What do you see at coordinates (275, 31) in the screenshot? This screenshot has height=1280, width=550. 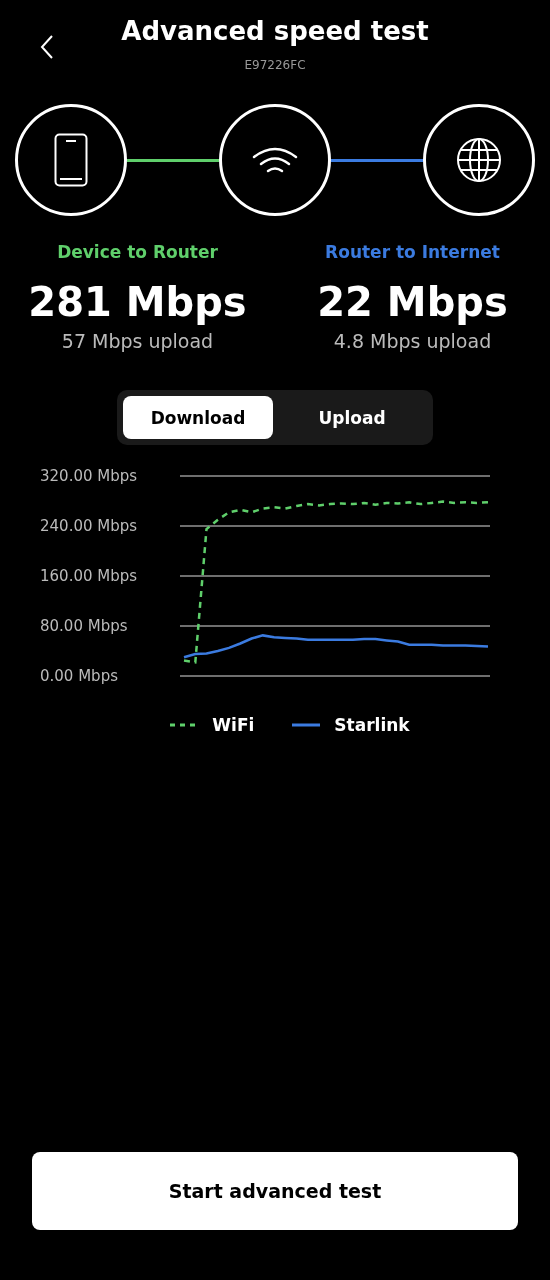 I see `page-title: Advanced speed test` at bounding box center [275, 31].